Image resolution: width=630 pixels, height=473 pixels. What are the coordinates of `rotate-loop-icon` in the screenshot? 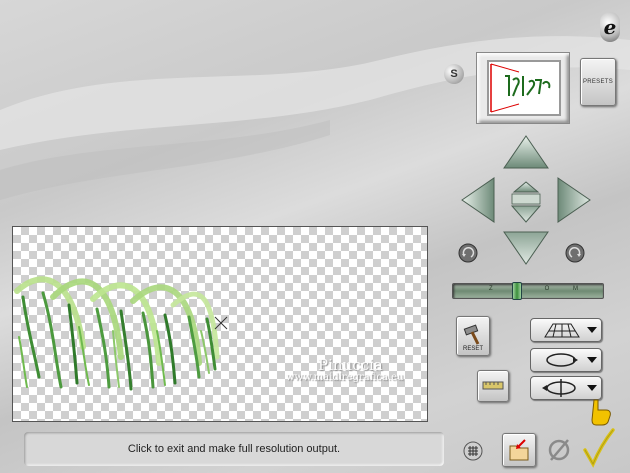 It's located at (571, 360).